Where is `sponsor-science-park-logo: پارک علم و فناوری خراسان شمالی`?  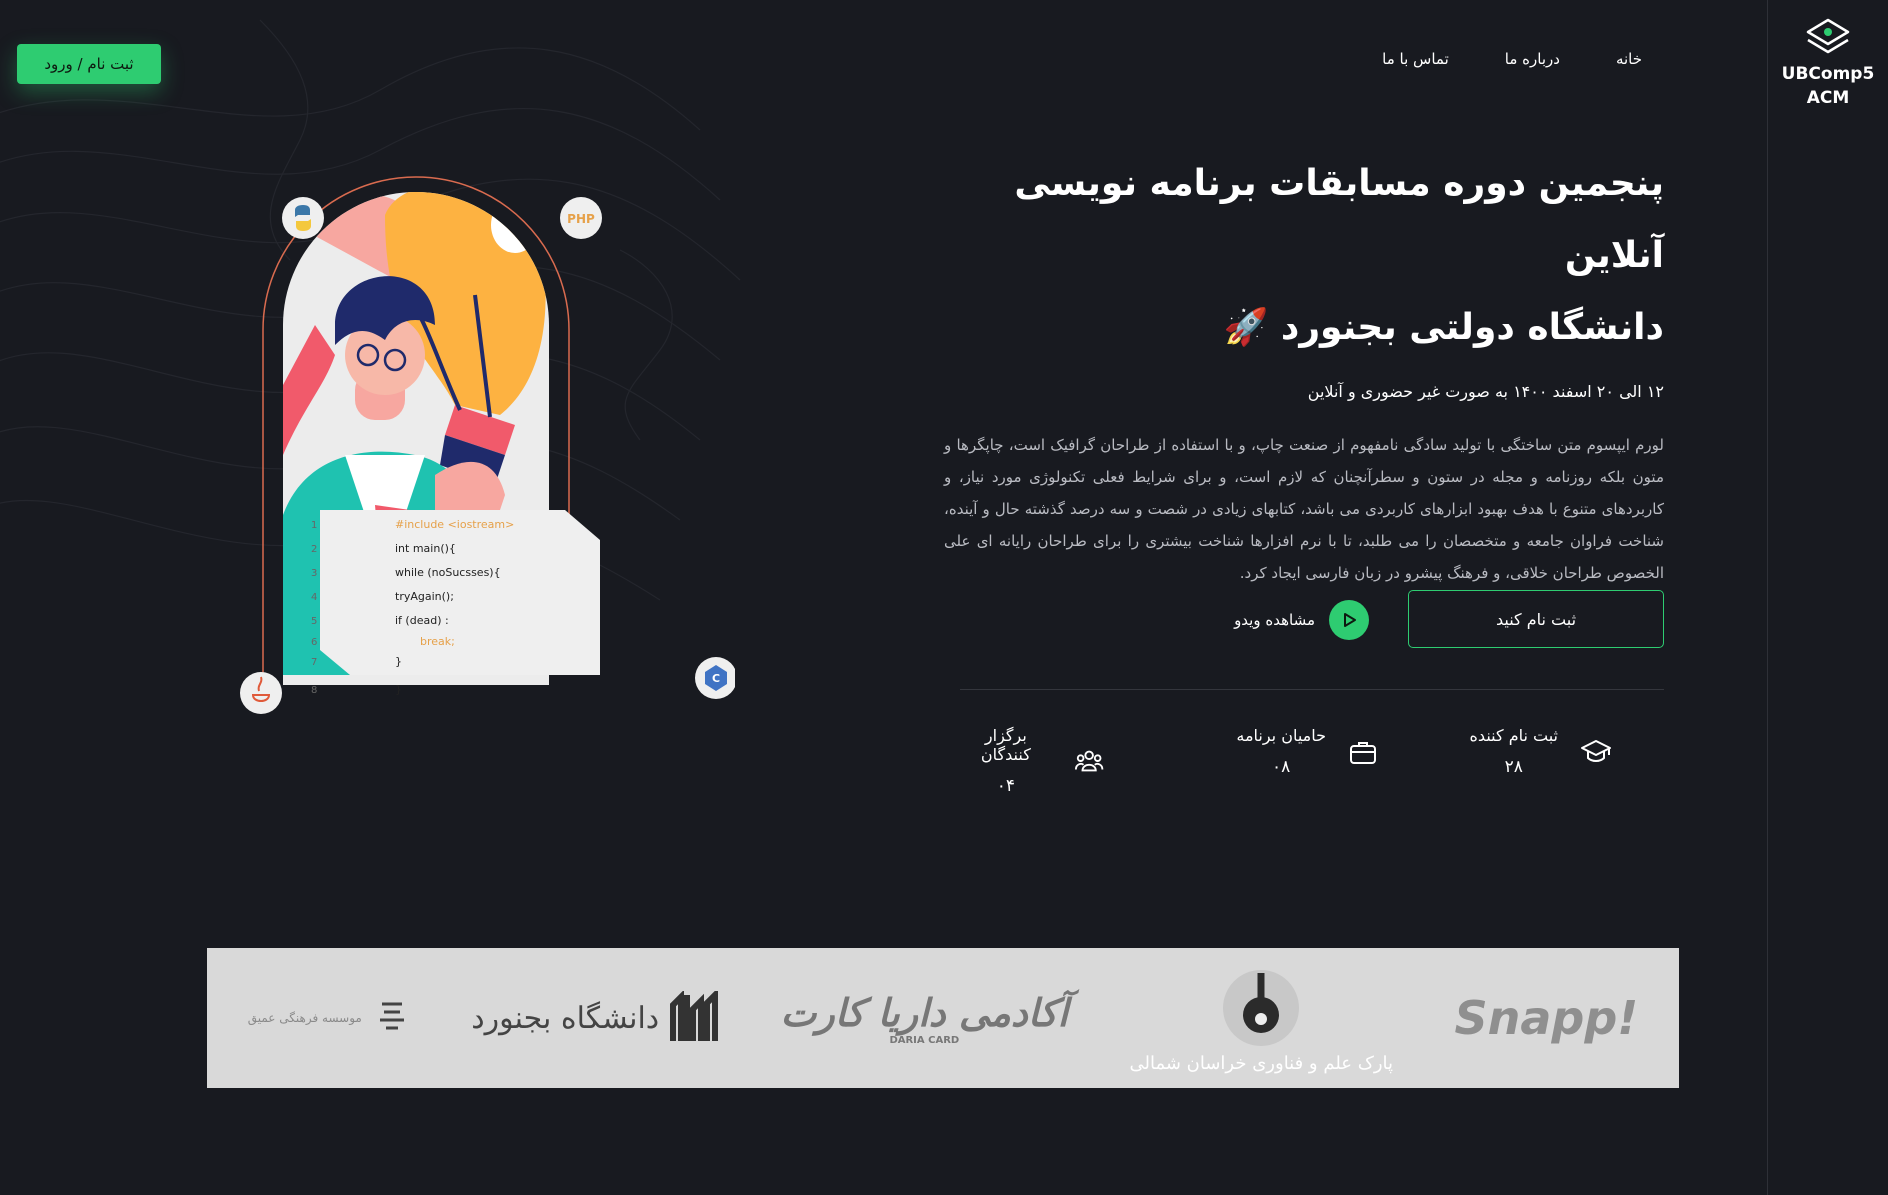
sponsor-science-park-logo: پارک علم و فناوری خراسان شمالی is located at coordinates (1261, 1018).